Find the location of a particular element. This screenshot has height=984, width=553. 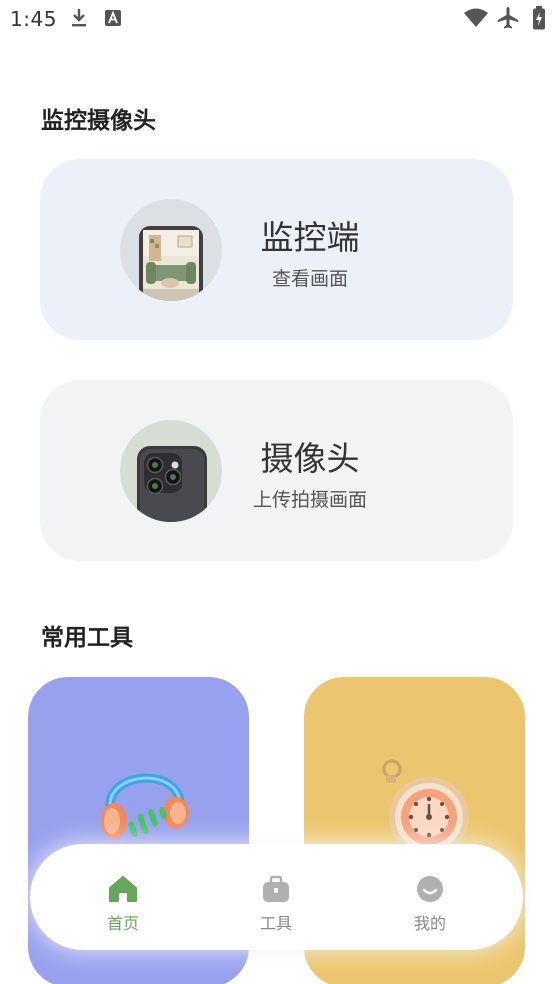

section-title-camera: 监控摄像头 is located at coordinates (98, 121).